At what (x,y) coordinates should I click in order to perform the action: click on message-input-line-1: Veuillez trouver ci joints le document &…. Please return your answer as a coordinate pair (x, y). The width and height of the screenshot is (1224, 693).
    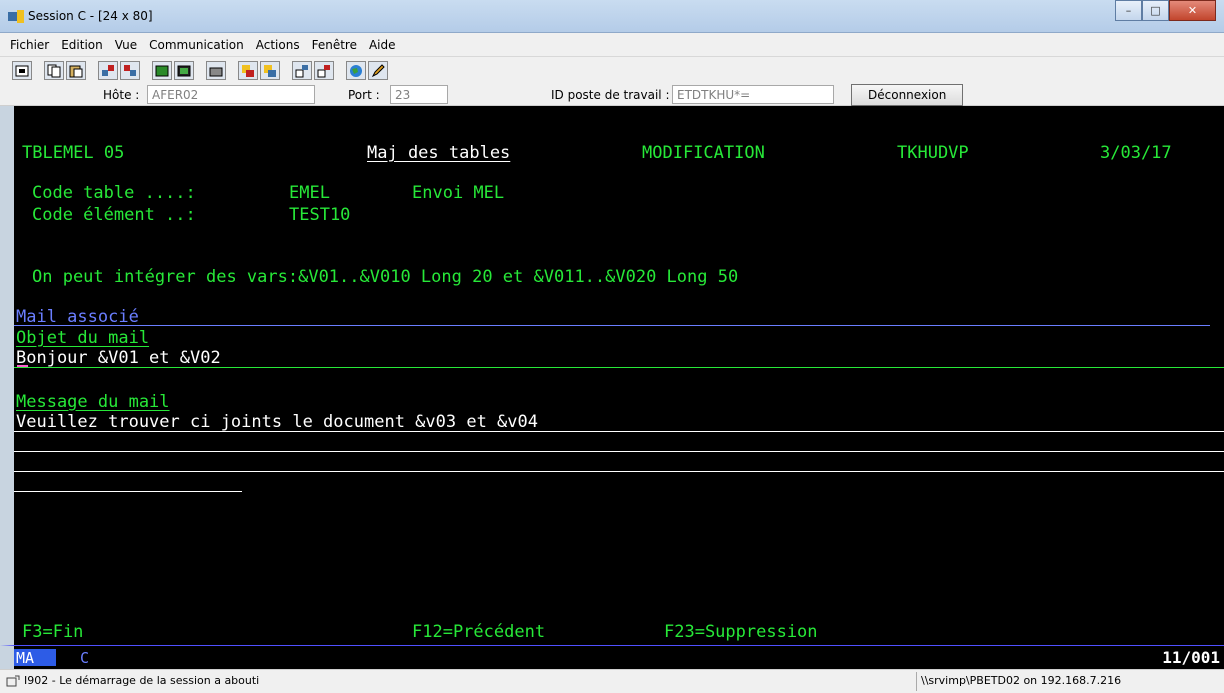
    Looking at the image, I should click on (277, 422).